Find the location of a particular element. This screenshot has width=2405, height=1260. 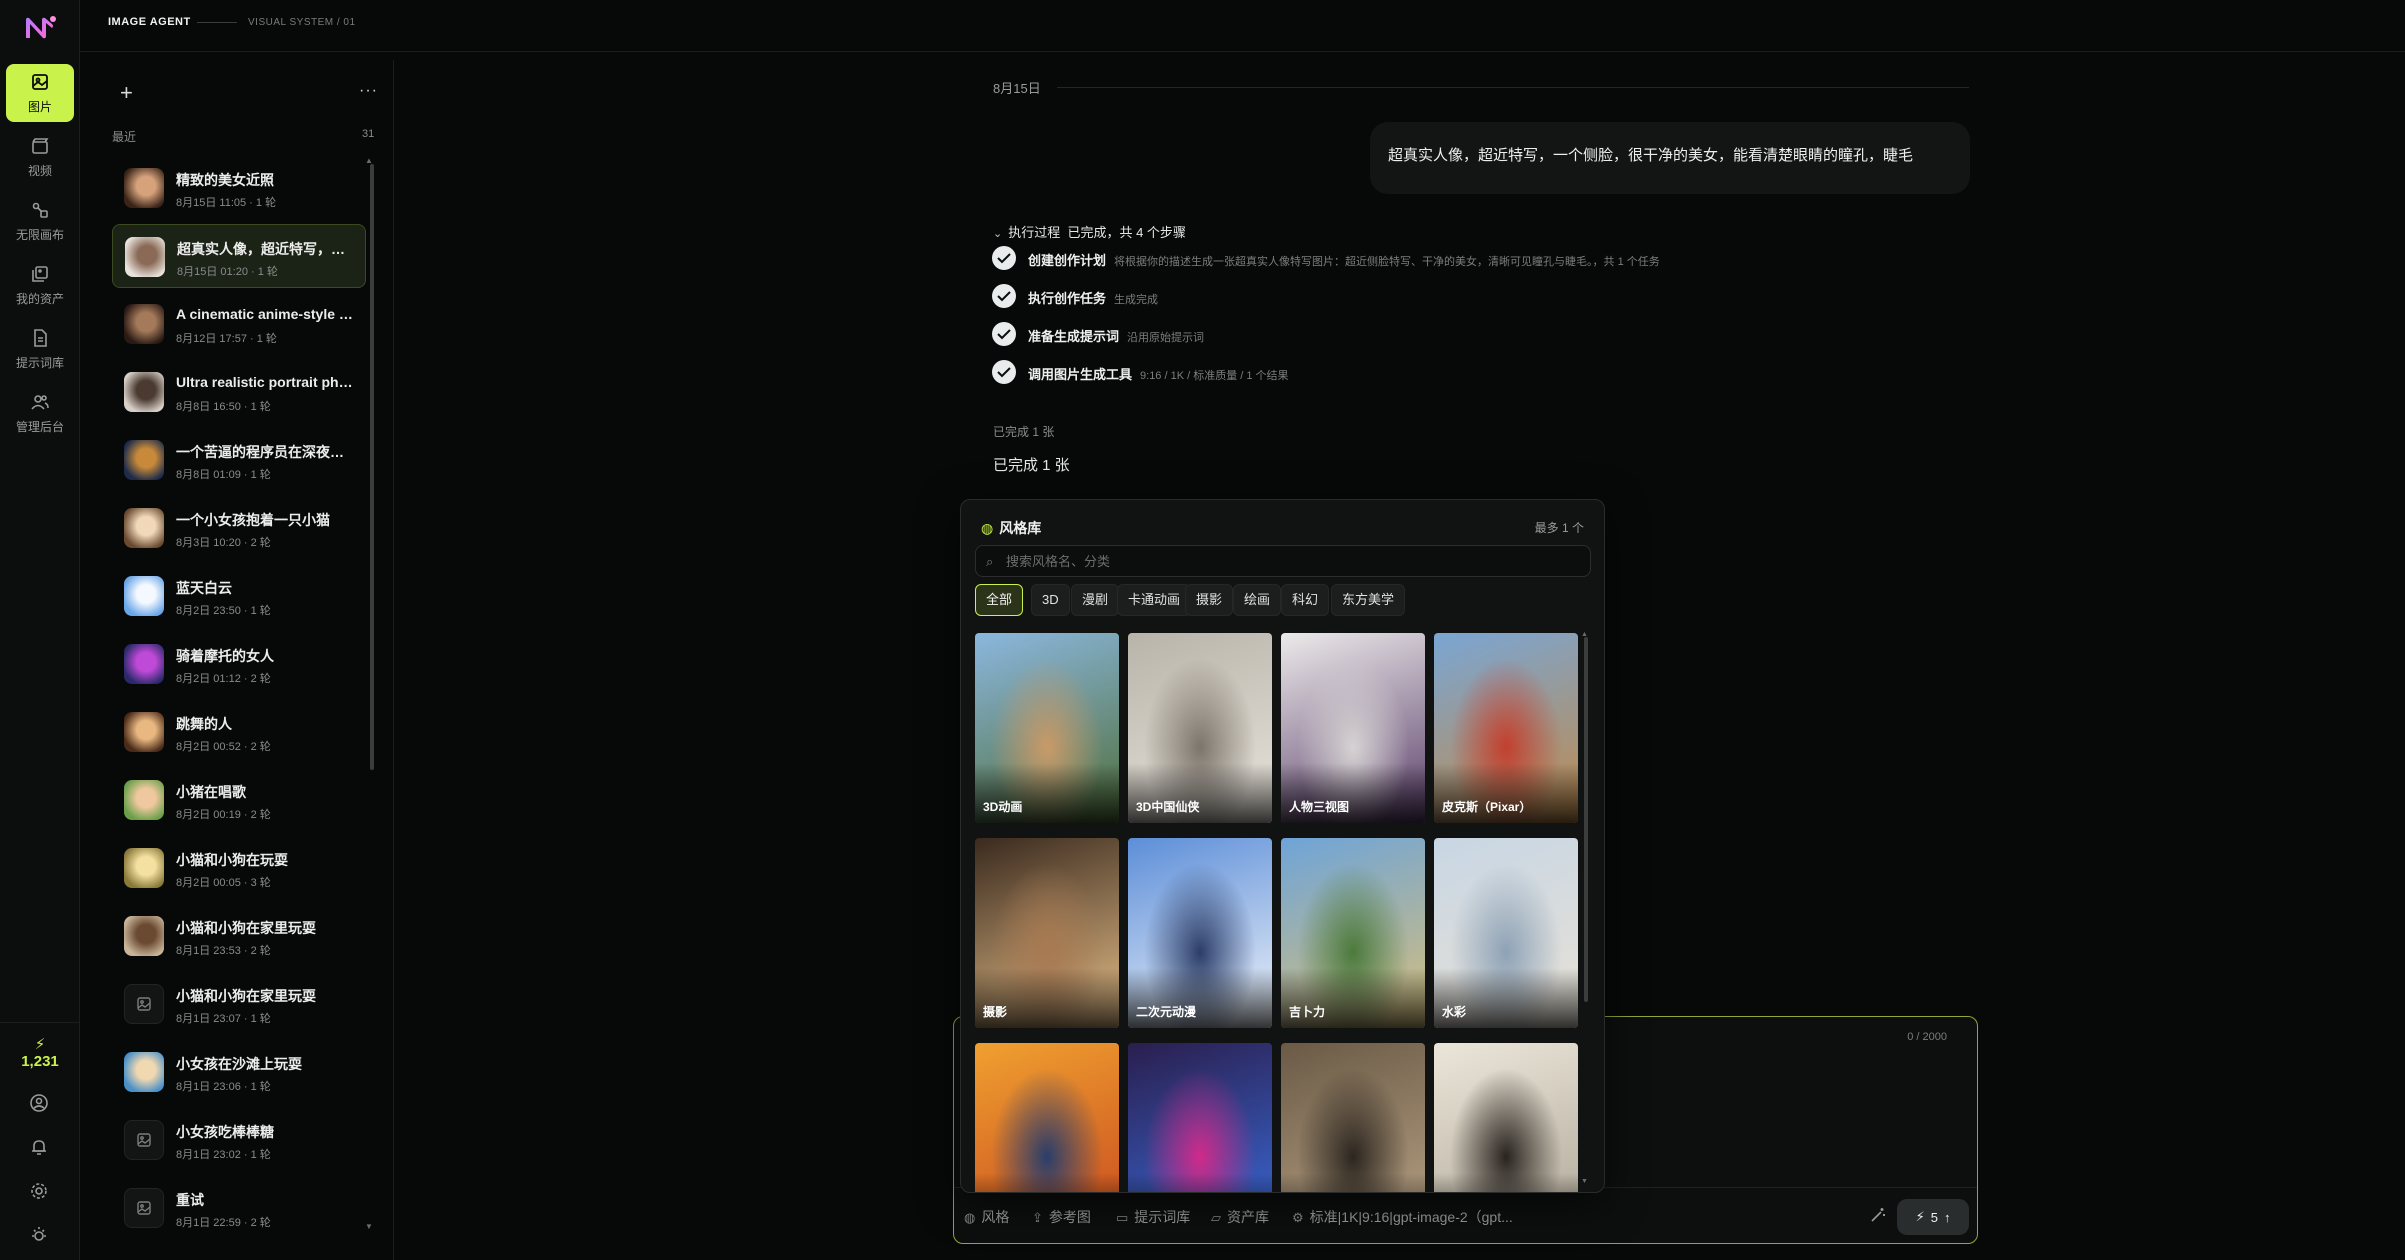

style-card-label: 3D动画 is located at coordinates (1003, 807).